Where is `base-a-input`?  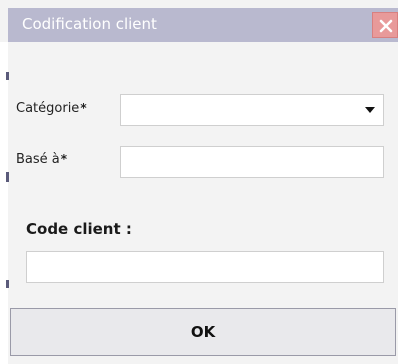
base-a-input is located at coordinates (252, 162).